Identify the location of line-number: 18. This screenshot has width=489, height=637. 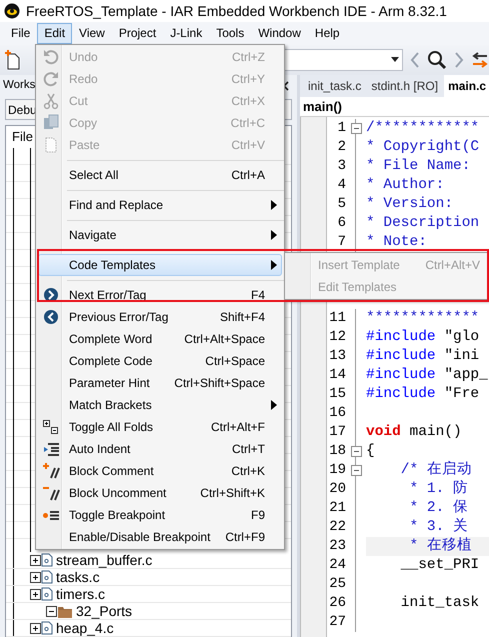
(337, 451).